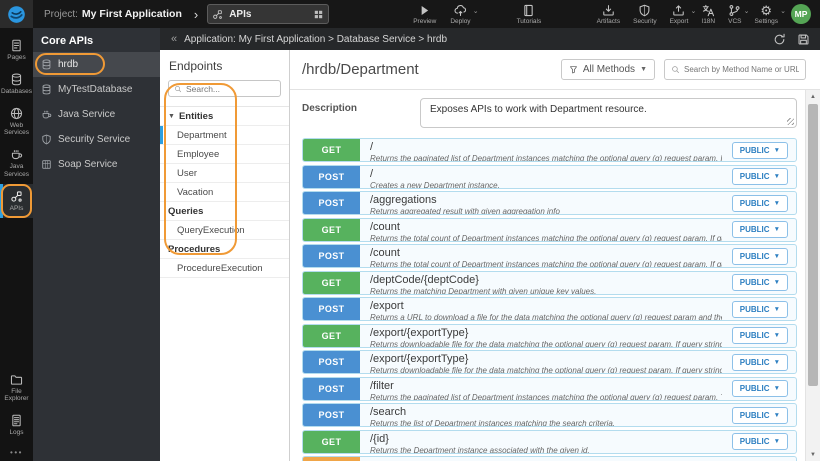  I want to click on api-row, so click(549, 458).